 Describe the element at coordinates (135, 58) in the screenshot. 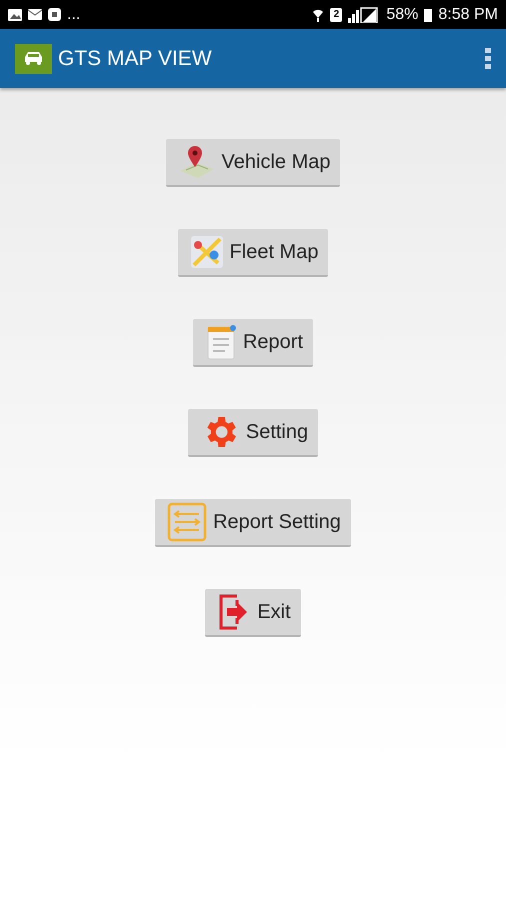

I see `app-title: GTS MAP VIEW` at that location.